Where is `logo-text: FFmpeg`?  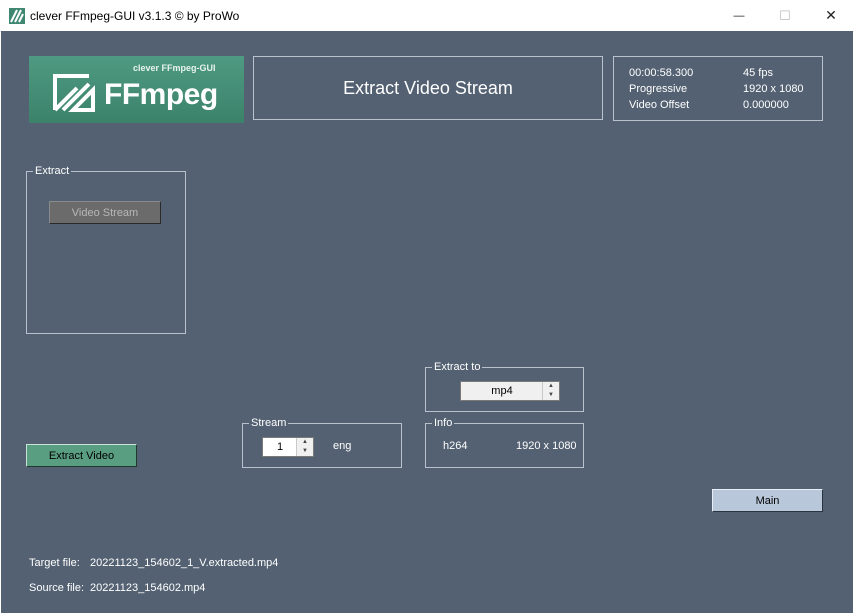
logo-text: FFmpeg is located at coordinates (161, 94).